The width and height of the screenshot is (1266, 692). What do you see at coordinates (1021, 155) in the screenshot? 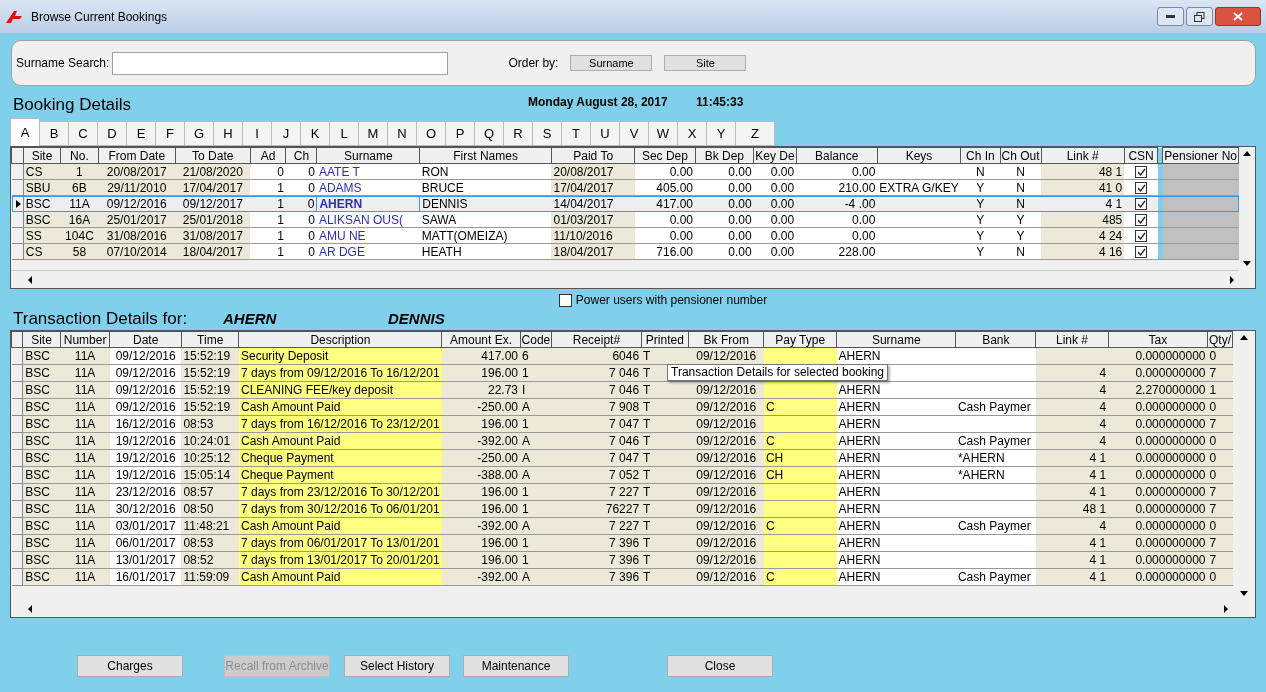
I see `column-header: Ch Out` at bounding box center [1021, 155].